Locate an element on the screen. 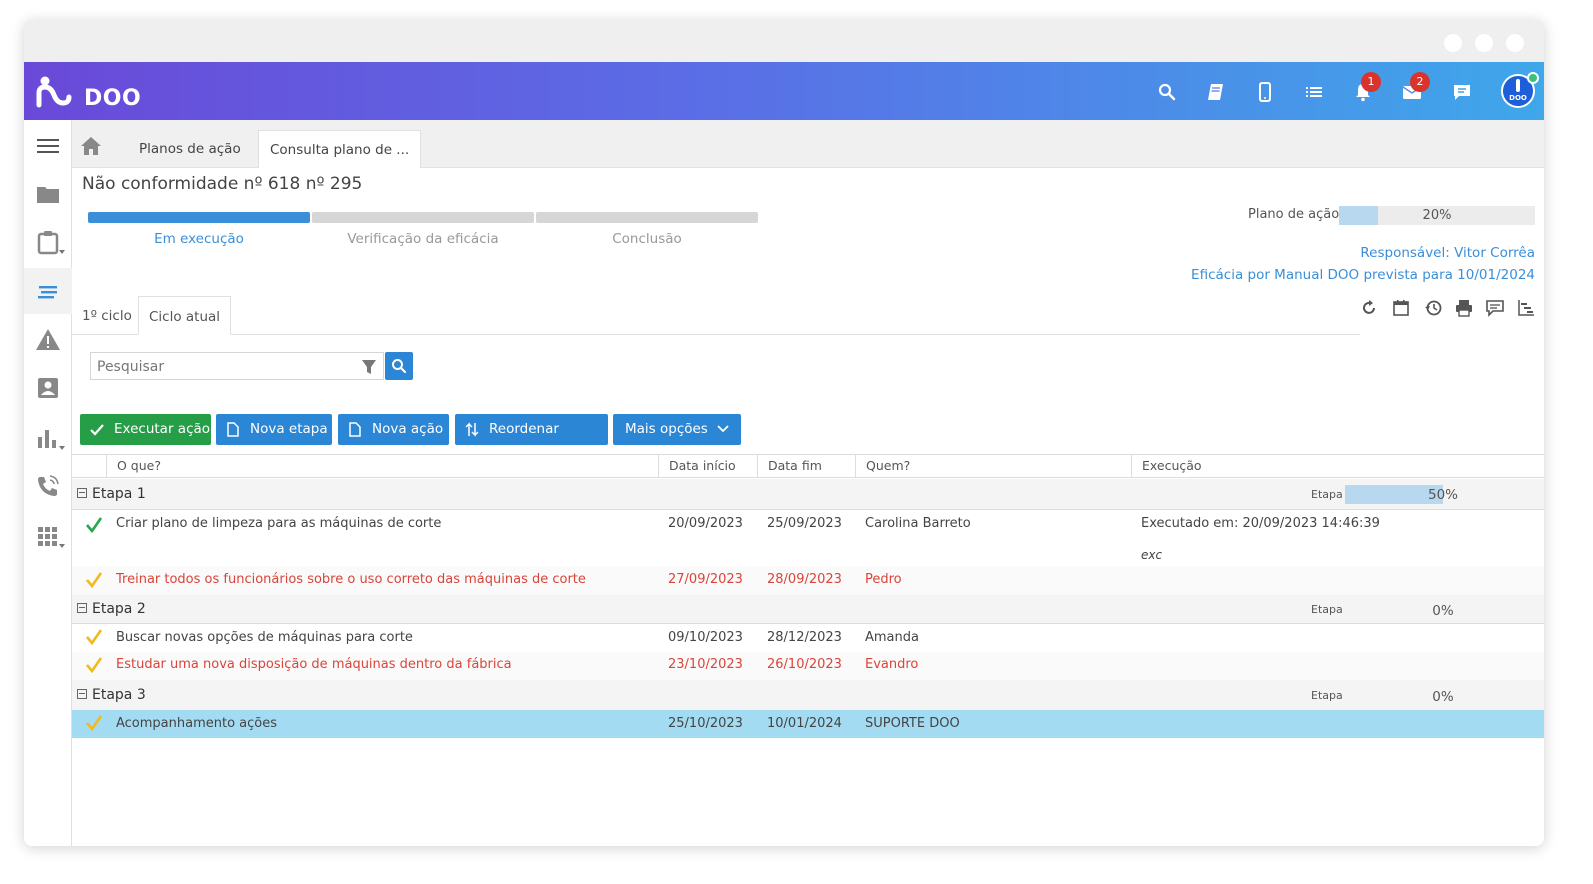  search-input is located at coordinates (222, 367).